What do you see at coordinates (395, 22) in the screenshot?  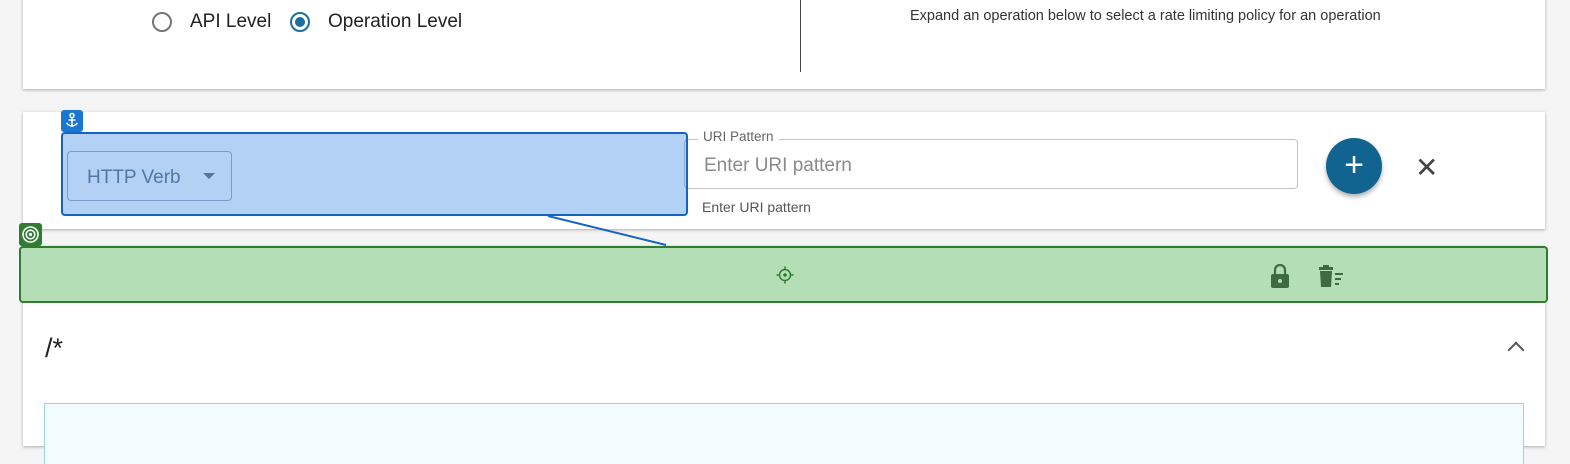 I see `operation-level-label: Operation Level` at bounding box center [395, 22].